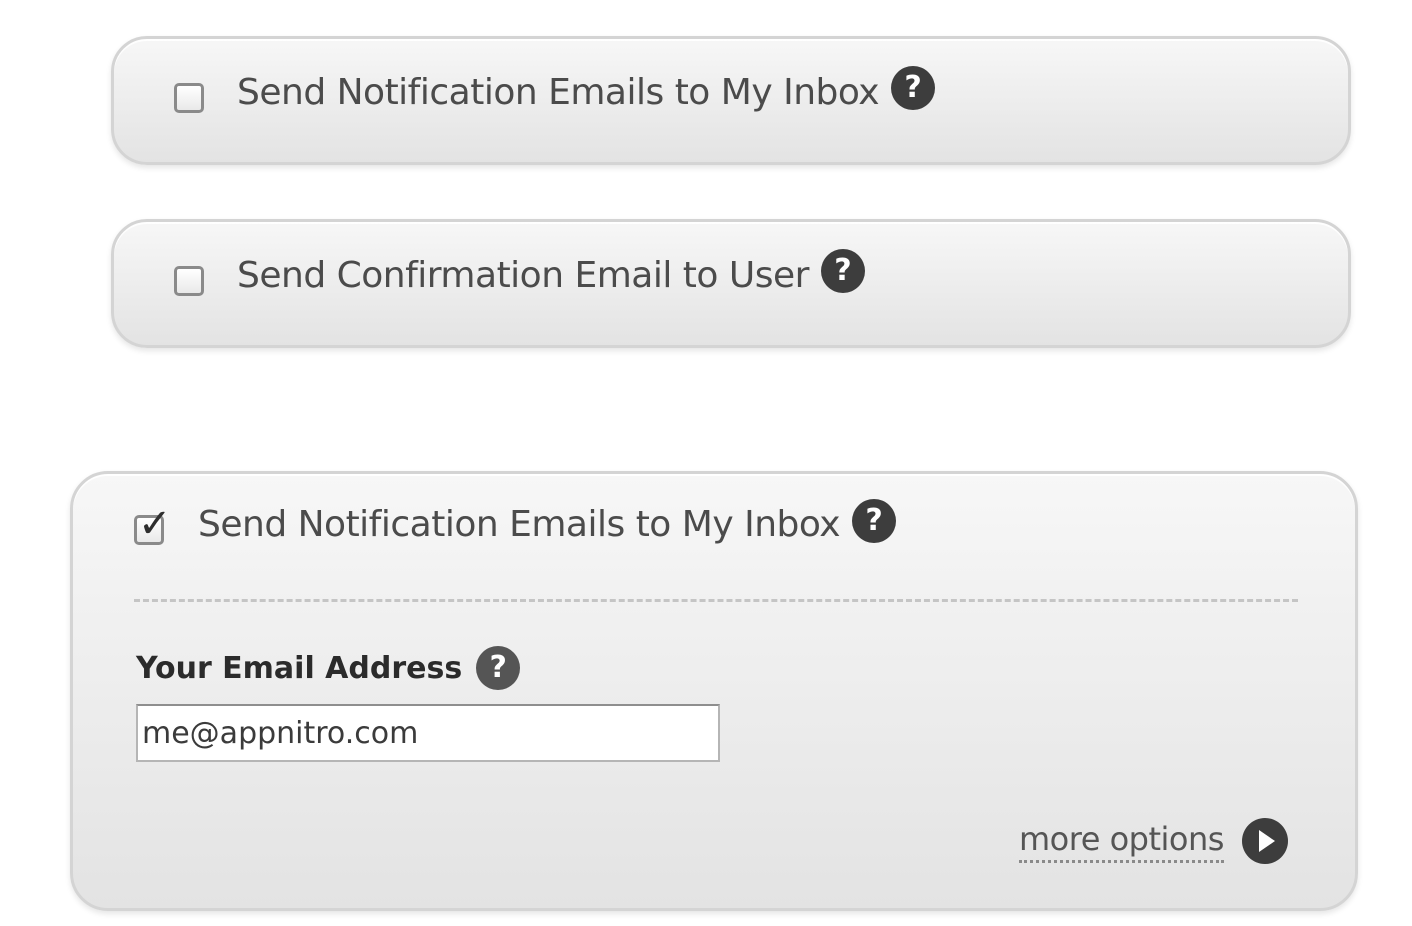 This screenshot has width=1412, height=926. Describe the element at coordinates (523, 275) in the screenshot. I see `confirmation-email-label: Send Confirmation Email to User` at that location.